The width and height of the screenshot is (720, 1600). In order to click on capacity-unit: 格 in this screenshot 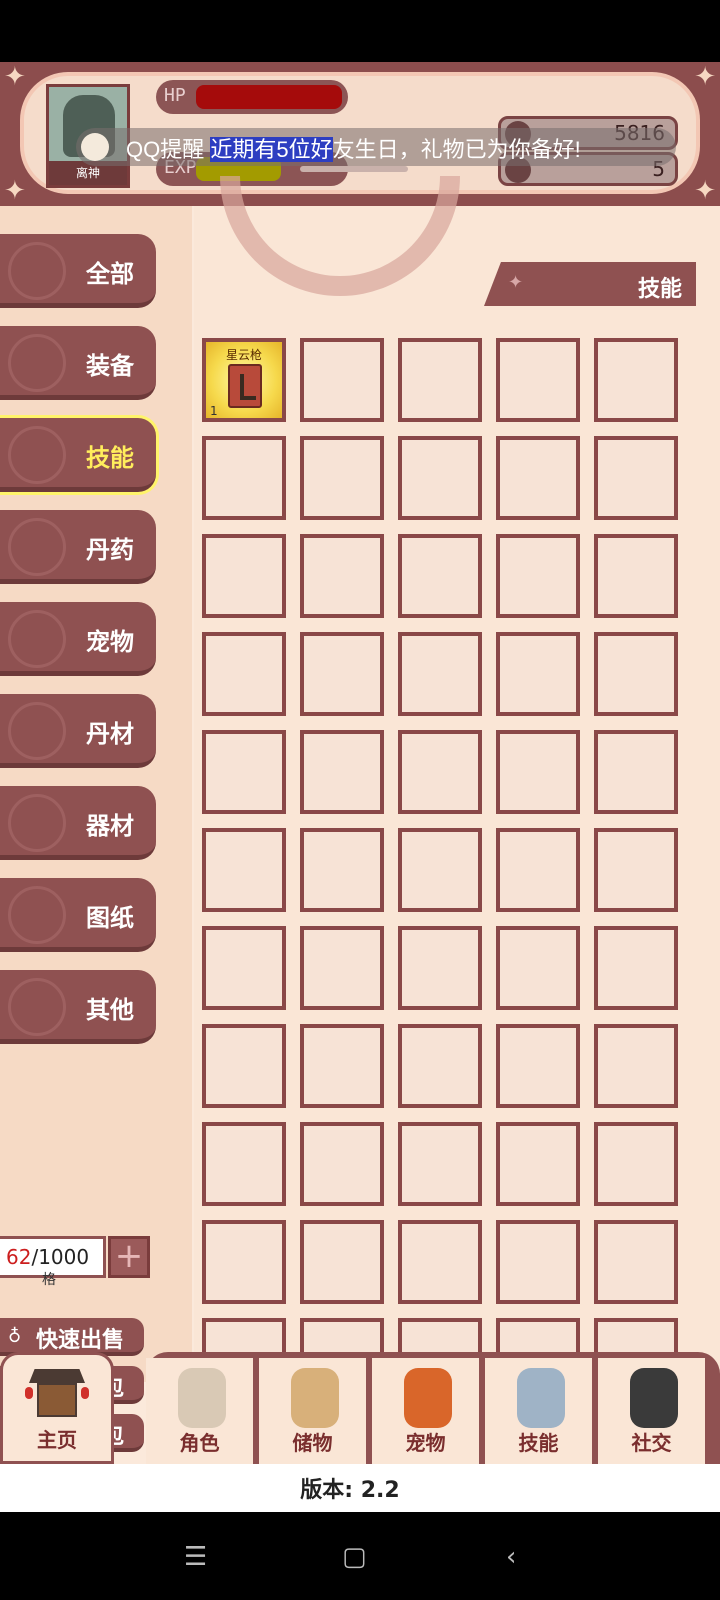, I will do `click(49, 1280)`.